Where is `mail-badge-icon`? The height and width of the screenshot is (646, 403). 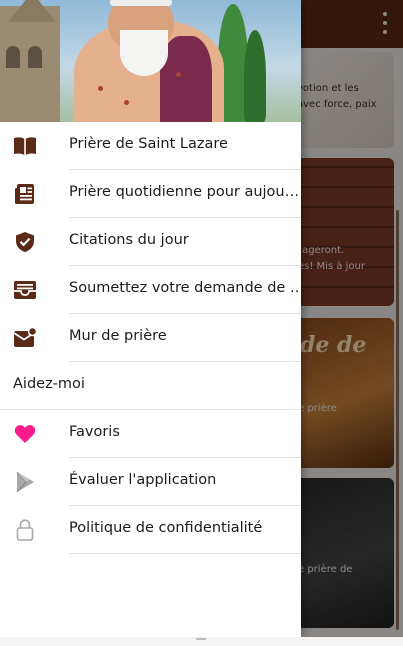
mail-badge-icon is located at coordinates (25, 338).